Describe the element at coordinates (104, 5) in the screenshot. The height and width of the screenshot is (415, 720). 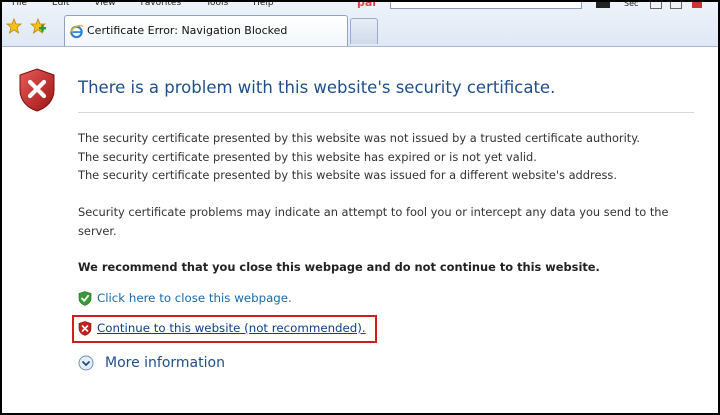
I see `menu-view: View` at that location.